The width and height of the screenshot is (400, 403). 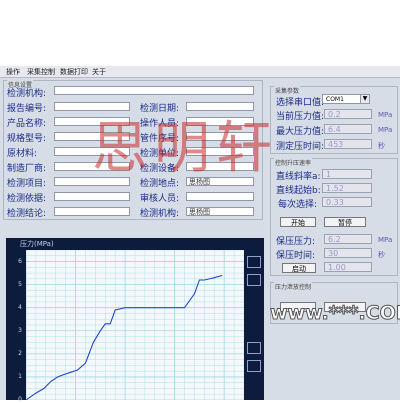 What do you see at coordinates (20, 376) in the screenshot?
I see `y-tick-label: 1` at bounding box center [20, 376].